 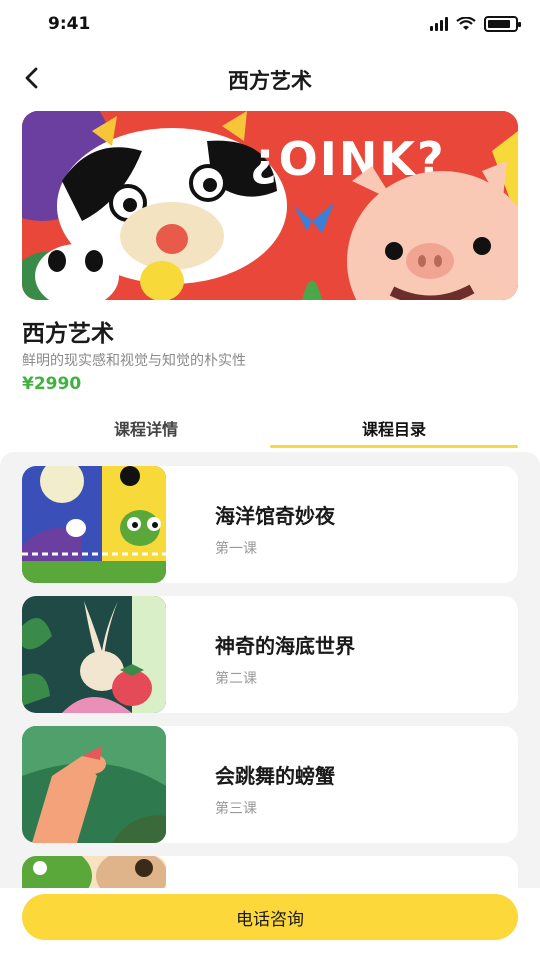 What do you see at coordinates (68, 334) in the screenshot?
I see `course-title: 西方艺术` at bounding box center [68, 334].